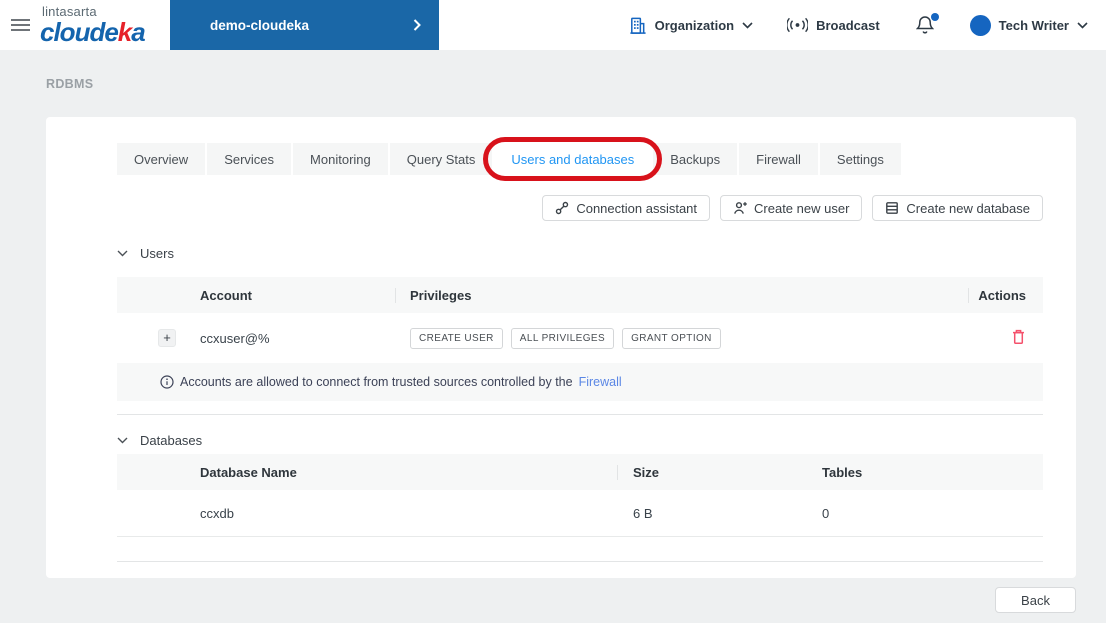 Image resolution: width=1106 pixels, height=623 pixels. Describe the element at coordinates (980, 25) in the screenshot. I see `avatar` at that location.